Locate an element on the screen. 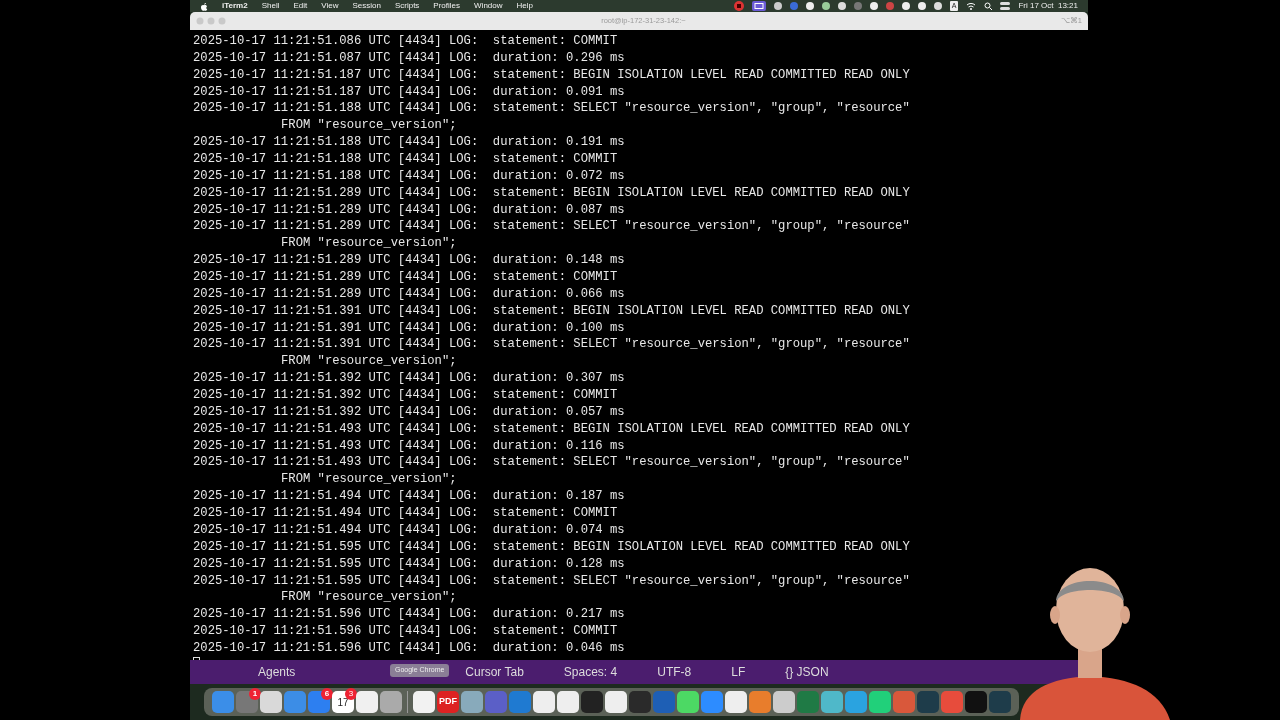 The width and height of the screenshot is (1280, 720). wifi-icon is located at coordinates (971, 6).